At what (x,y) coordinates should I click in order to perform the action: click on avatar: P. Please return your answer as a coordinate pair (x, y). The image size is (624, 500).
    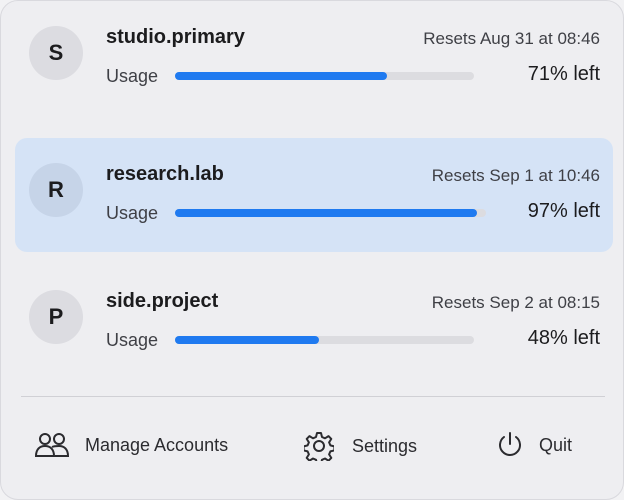
    Looking at the image, I should click on (56, 317).